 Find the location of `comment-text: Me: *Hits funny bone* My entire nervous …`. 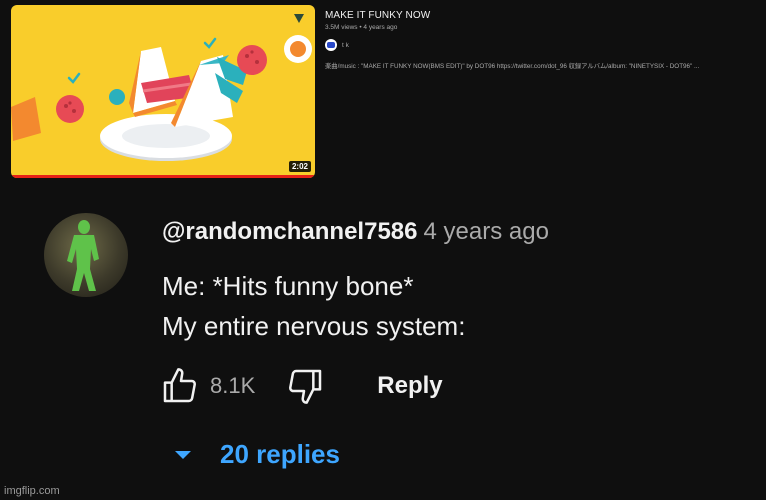

comment-text: Me: *Hits funny bone* My entire nervous … is located at coordinates (313, 306).